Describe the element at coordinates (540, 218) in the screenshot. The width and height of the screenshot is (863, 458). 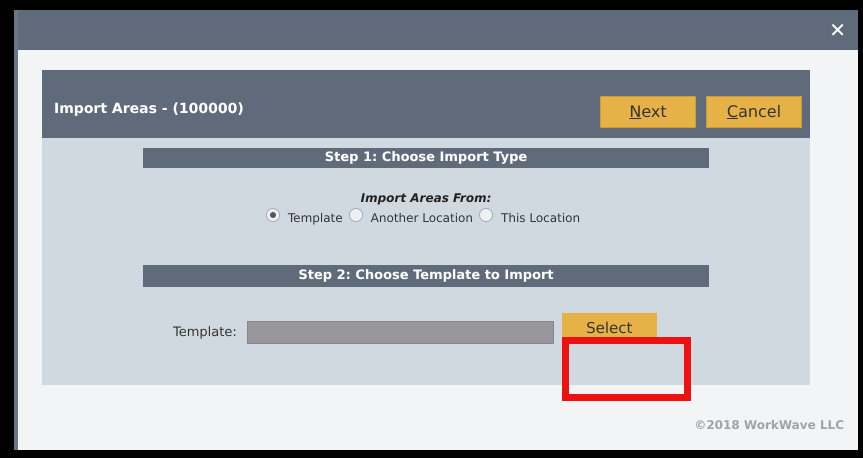
I see `radio-label: This Location` at that location.